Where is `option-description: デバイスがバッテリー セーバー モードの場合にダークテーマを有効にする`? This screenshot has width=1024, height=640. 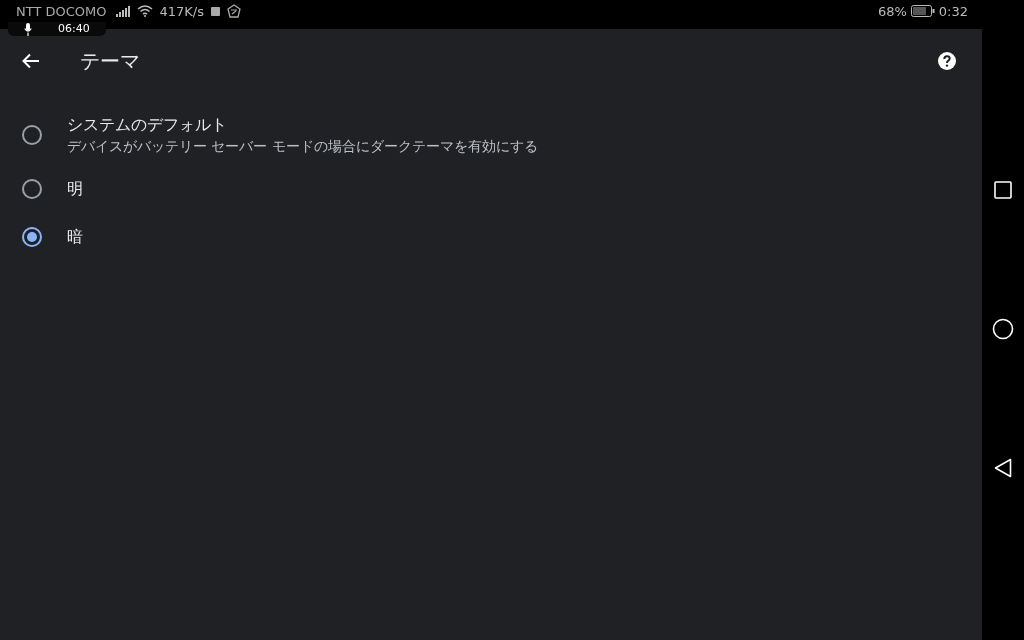 option-description: デバイスがバッテリー セーバー モードの場合にダークテーマを有効にする is located at coordinates (302, 146).